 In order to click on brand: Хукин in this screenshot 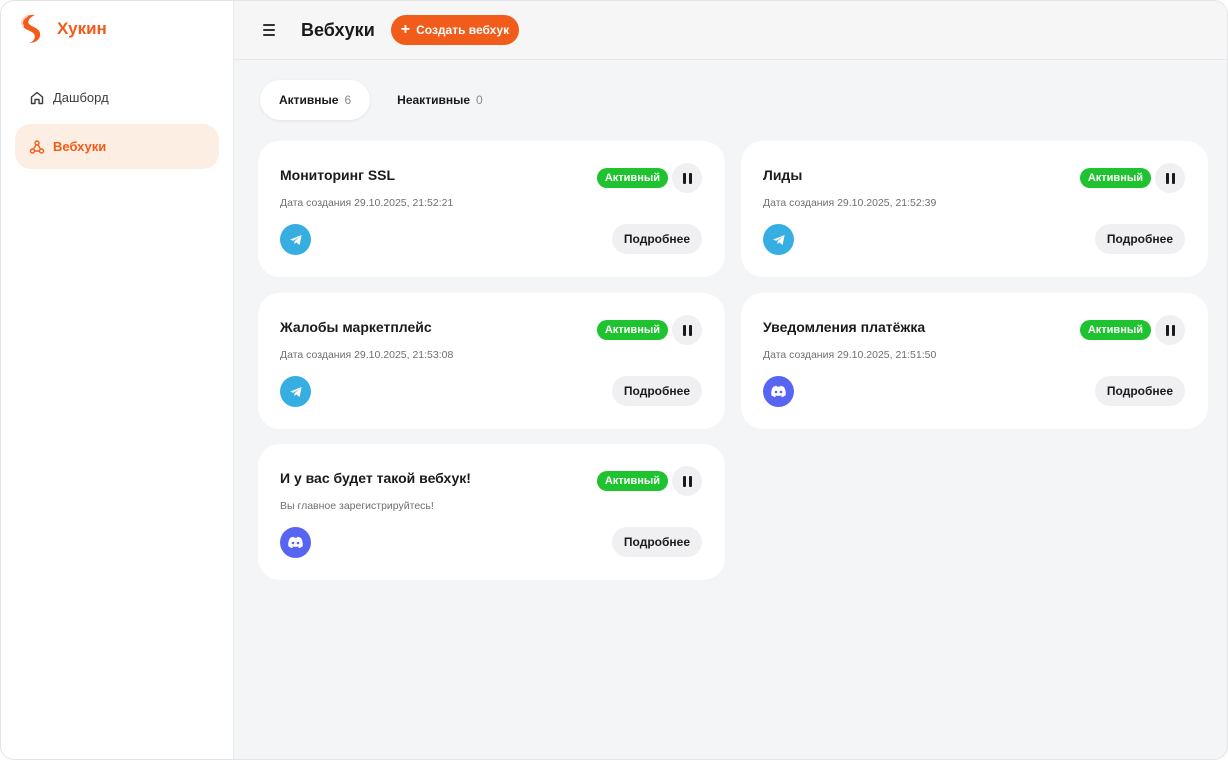, I will do `click(62, 29)`.